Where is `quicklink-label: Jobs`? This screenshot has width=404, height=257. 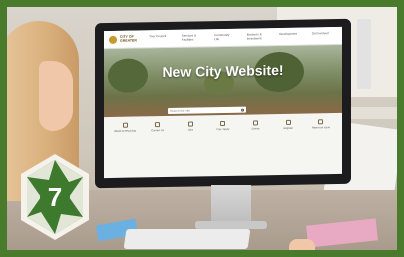
quicklink-label: Jobs is located at coordinates (190, 130).